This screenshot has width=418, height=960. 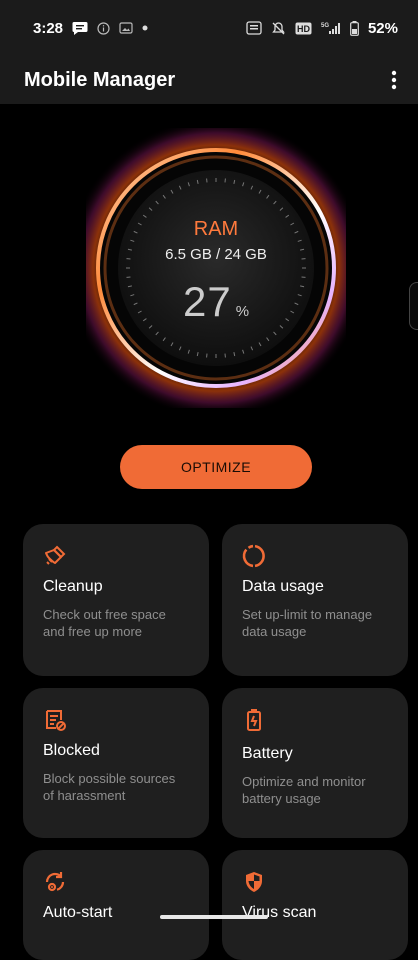 What do you see at coordinates (315, 790) in the screenshot?
I see `card-description: Optimize and monitor battery usage` at bounding box center [315, 790].